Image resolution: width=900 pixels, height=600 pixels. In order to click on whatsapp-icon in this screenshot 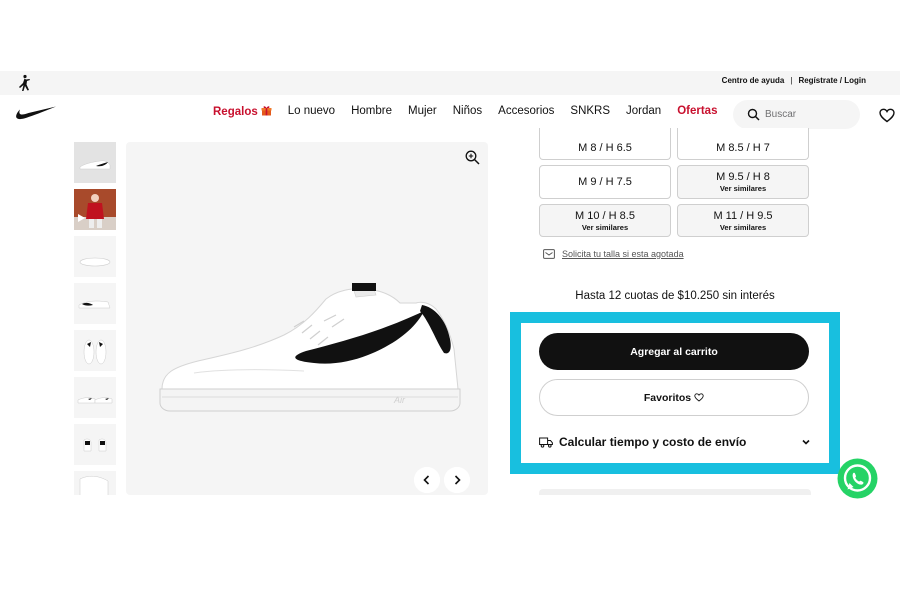, I will do `click(857, 478)`.